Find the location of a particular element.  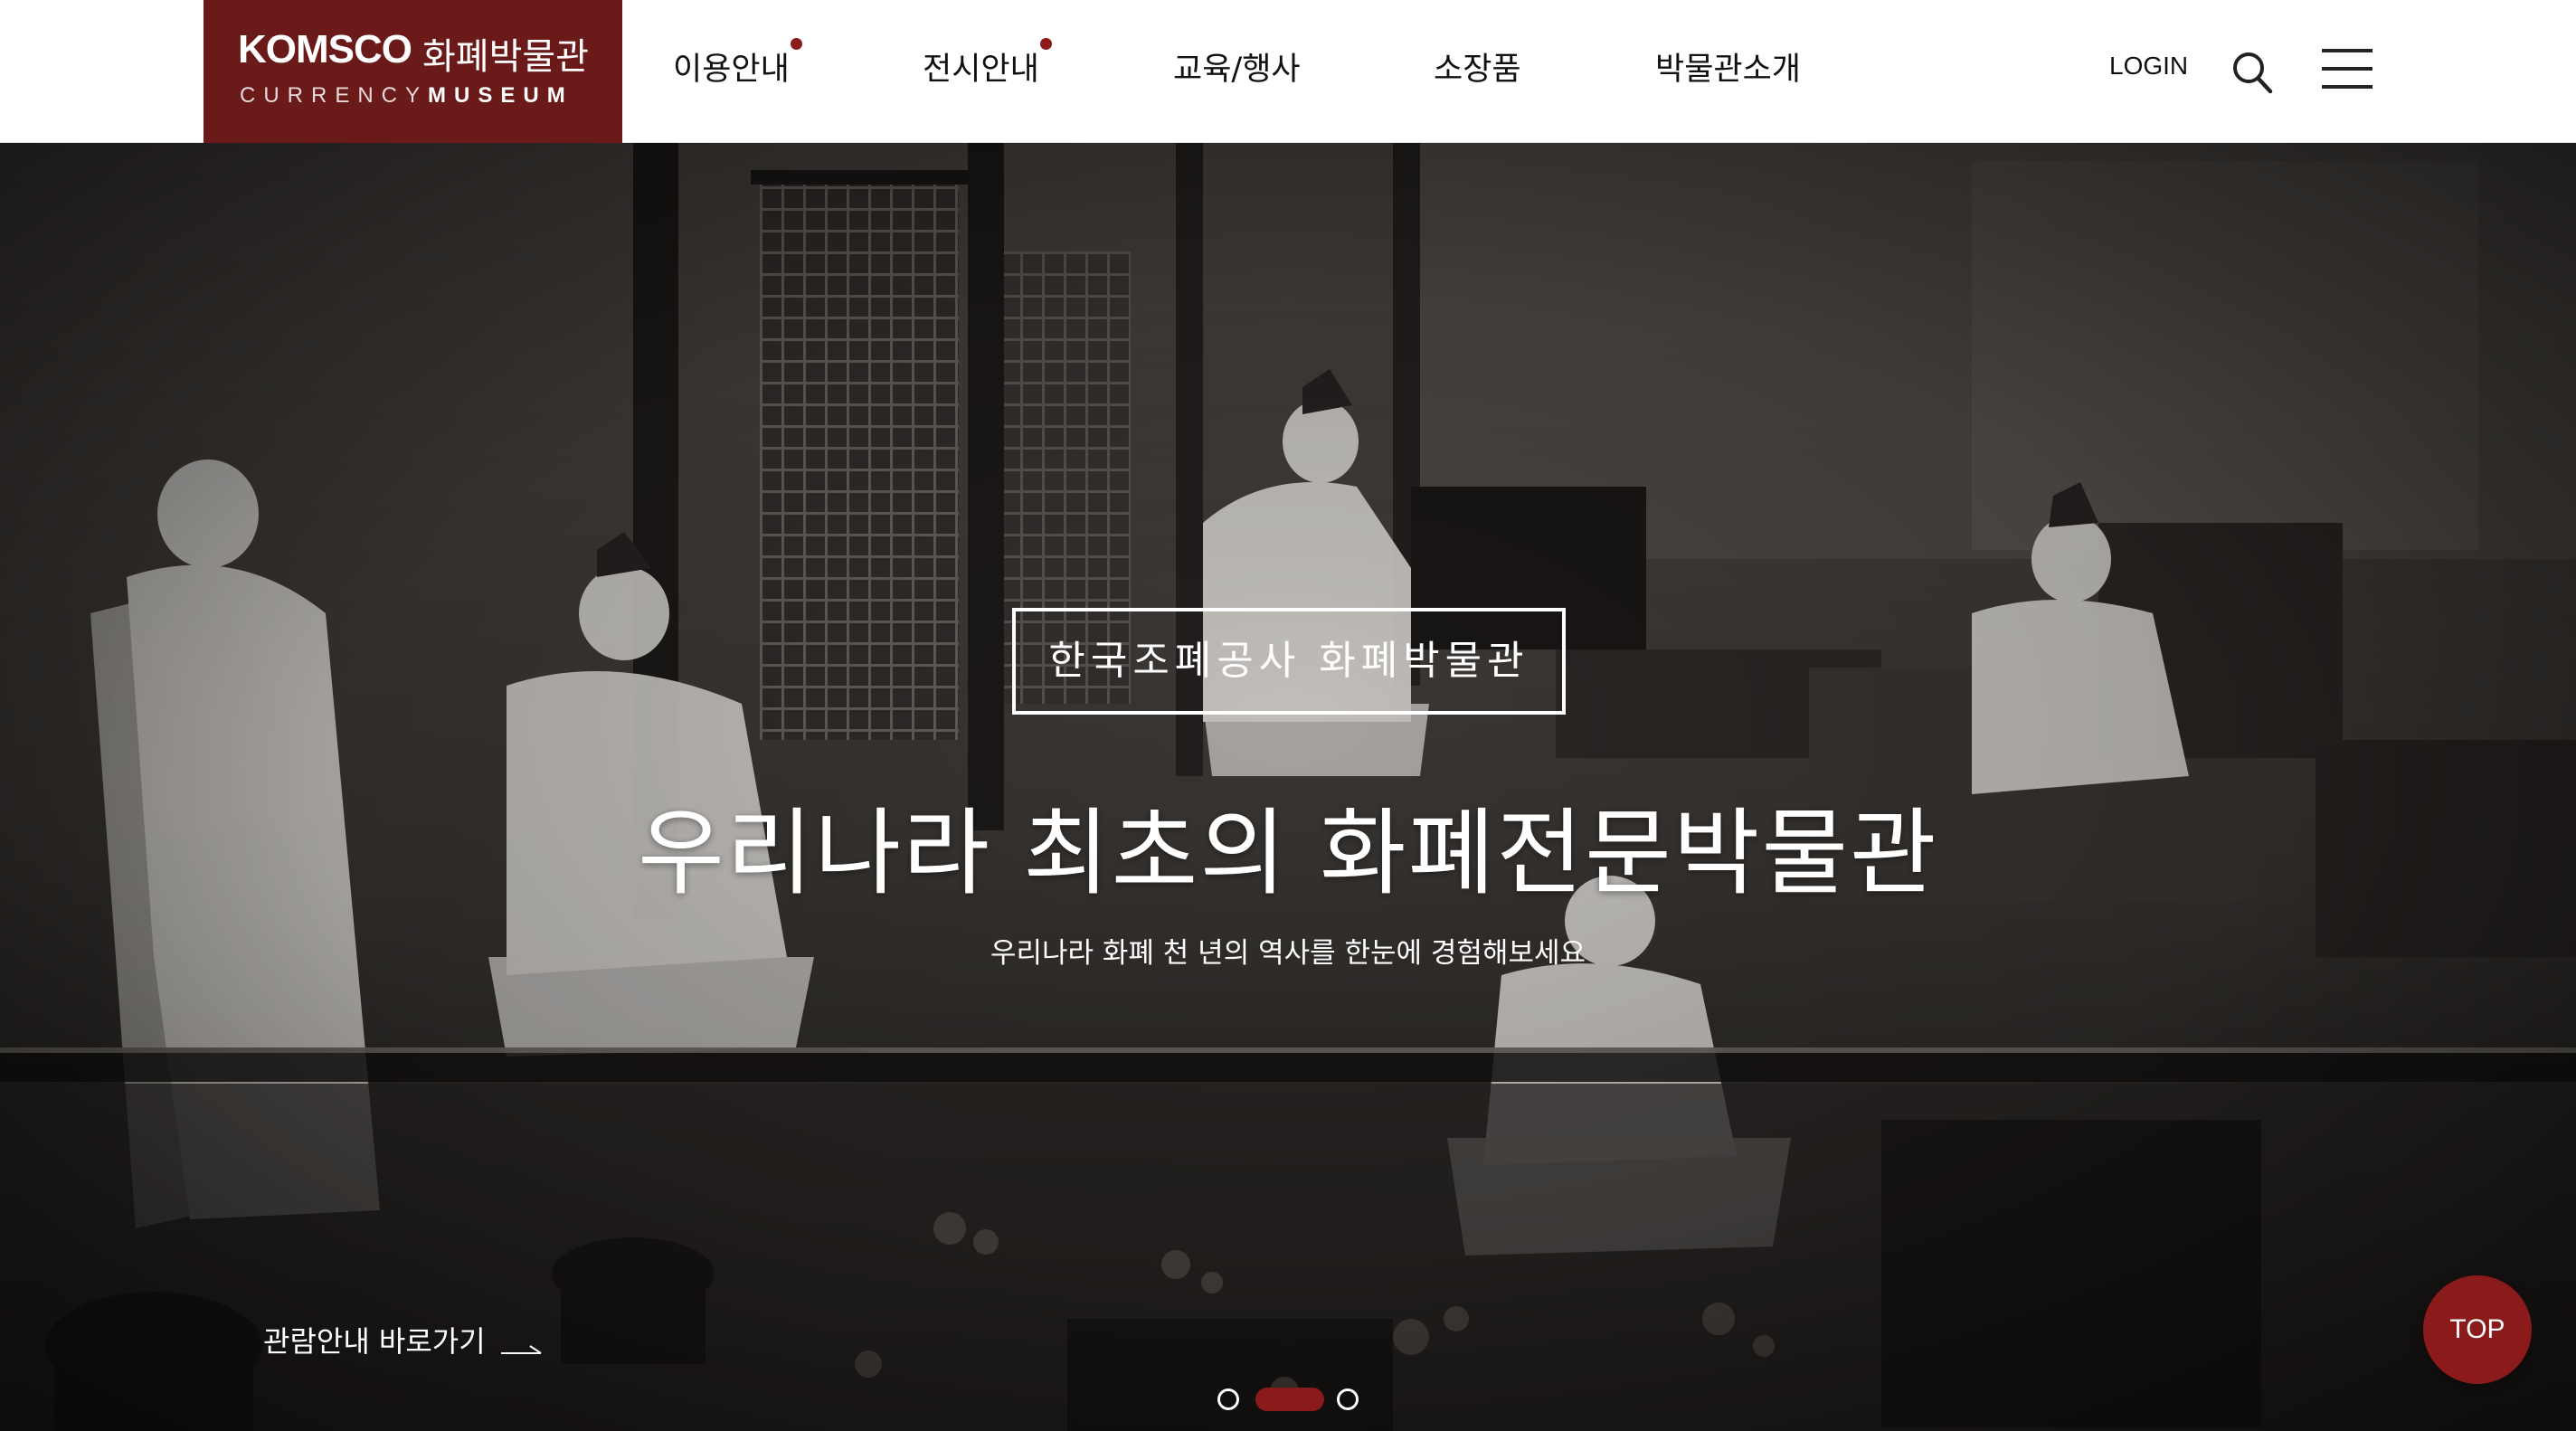

hero-subtitle: 우리나라 화폐 천 년의 역사를 한눈에 경험해보세요 is located at coordinates (1288, 954).